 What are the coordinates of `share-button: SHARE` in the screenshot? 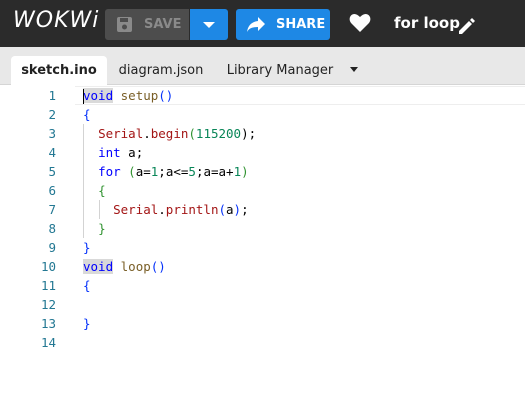 It's located at (283, 24).